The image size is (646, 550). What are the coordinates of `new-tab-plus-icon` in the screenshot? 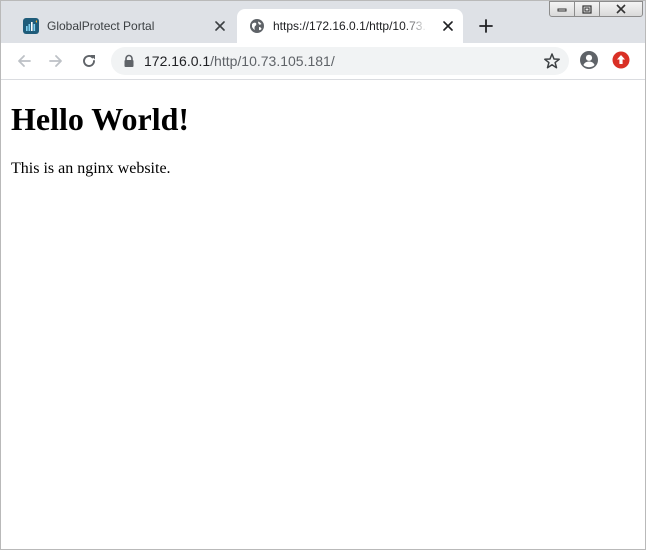 It's located at (486, 26).